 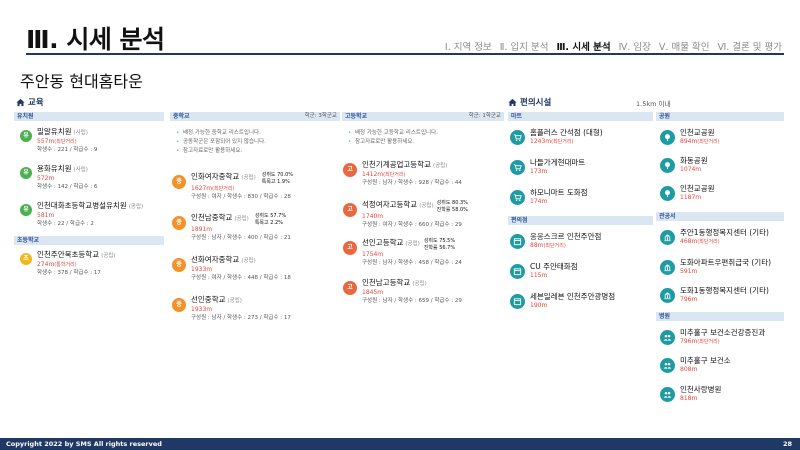 I want to click on nav-item-conclusion: Ⅵ. 결론 및 평가, so click(x=749, y=46).